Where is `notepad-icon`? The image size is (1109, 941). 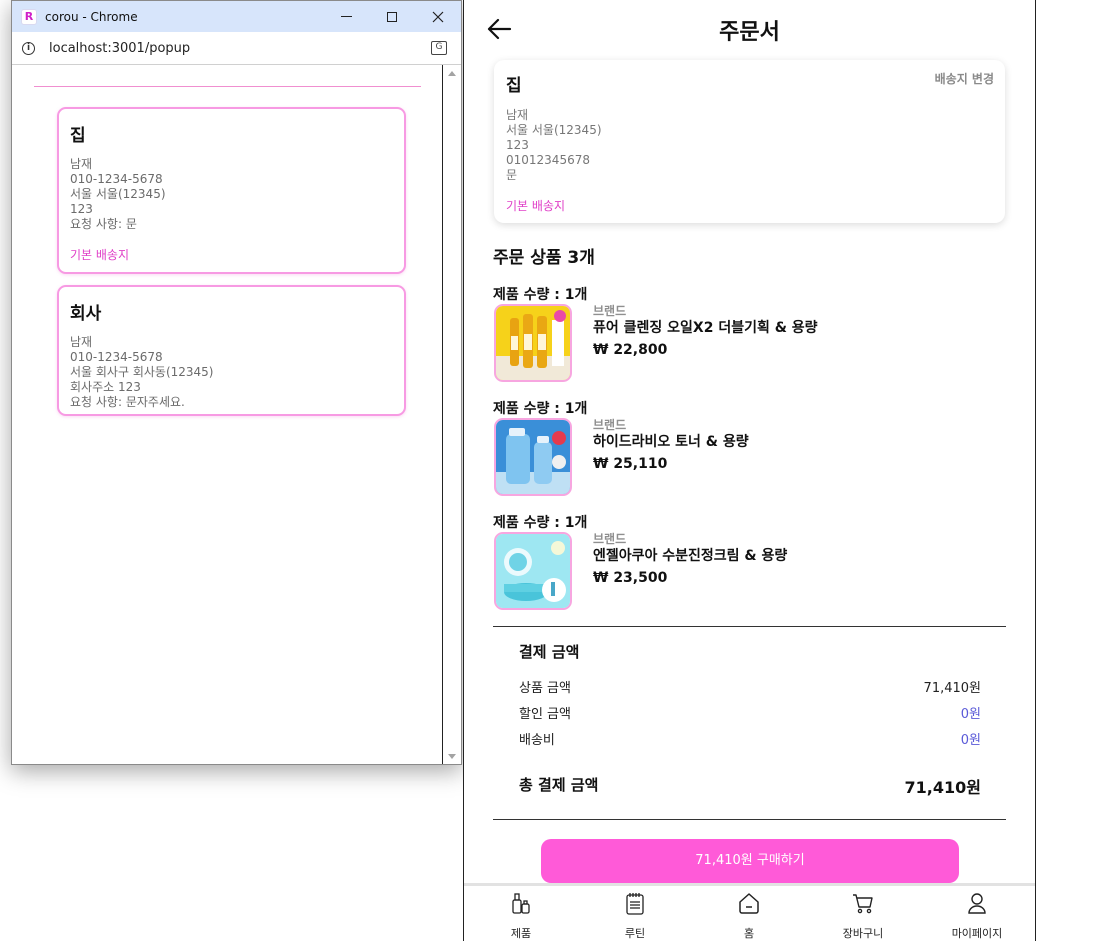 notepad-icon is located at coordinates (635, 904).